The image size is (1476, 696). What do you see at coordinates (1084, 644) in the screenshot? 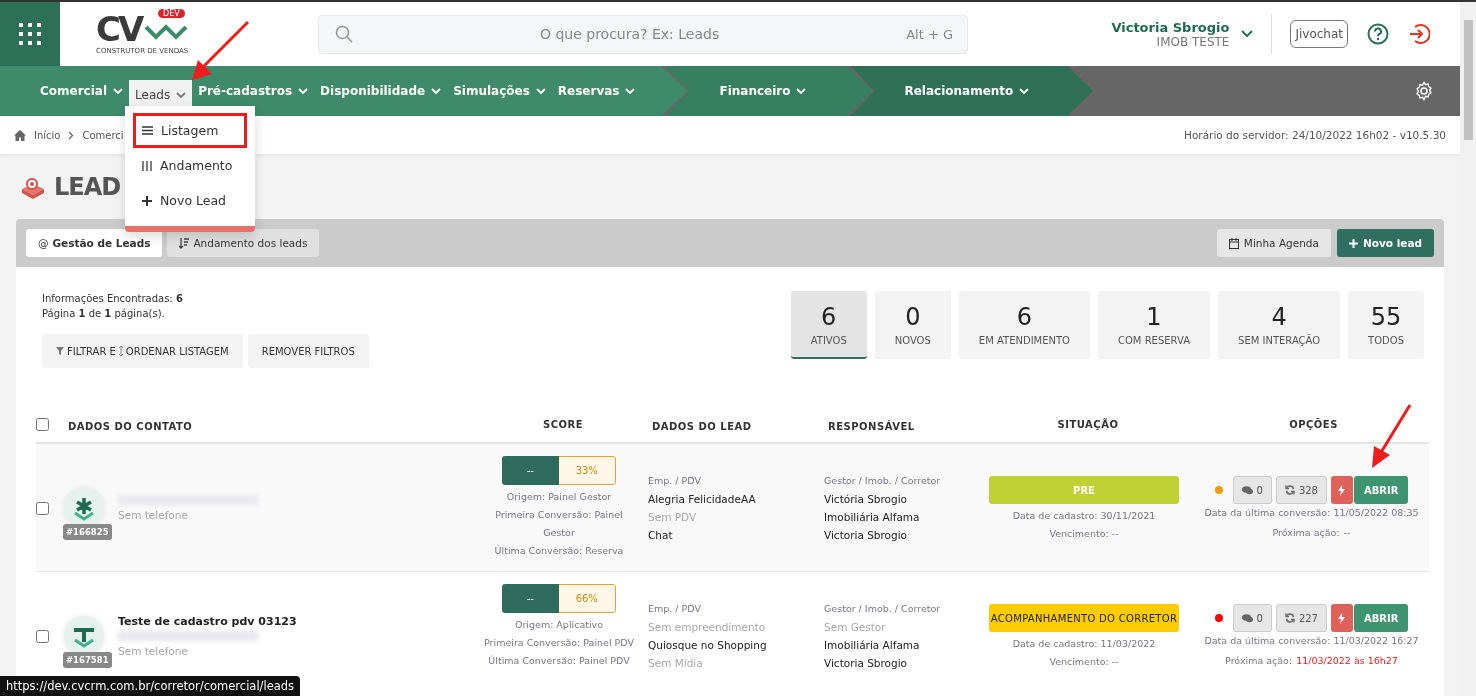
I see `created-date: Data de cadastro: 11/03/2022` at bounding box center [1084, 644].